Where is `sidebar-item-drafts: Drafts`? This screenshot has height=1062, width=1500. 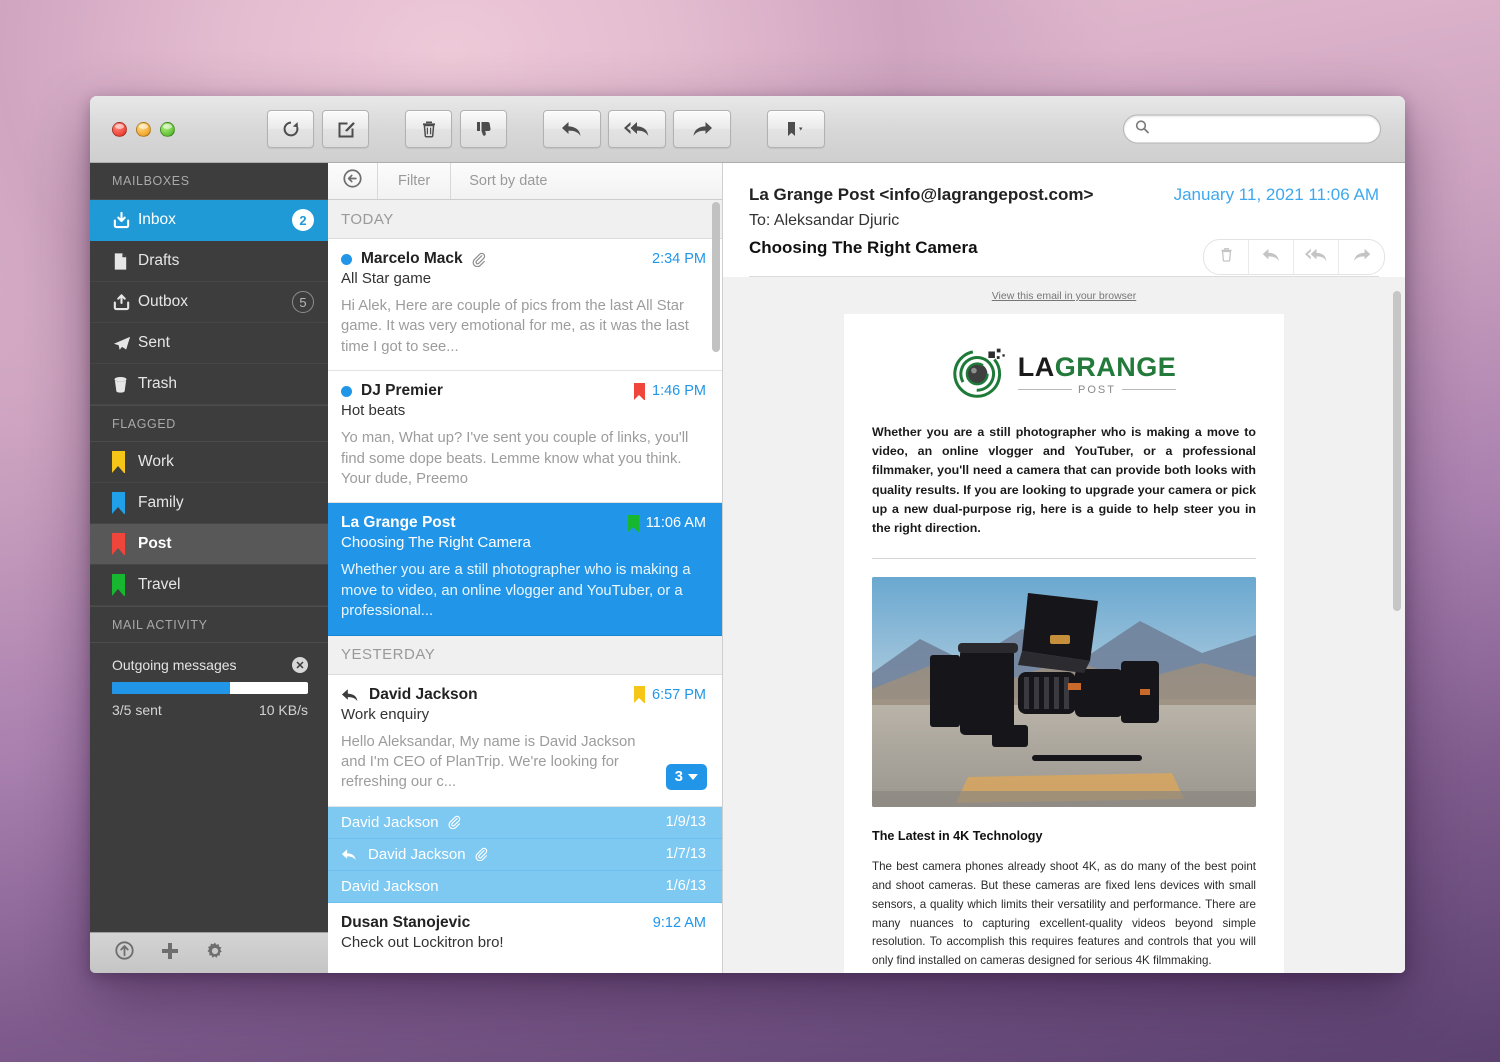
sidebar-item-drafts: Drafts is located at coordinates (209, 261).